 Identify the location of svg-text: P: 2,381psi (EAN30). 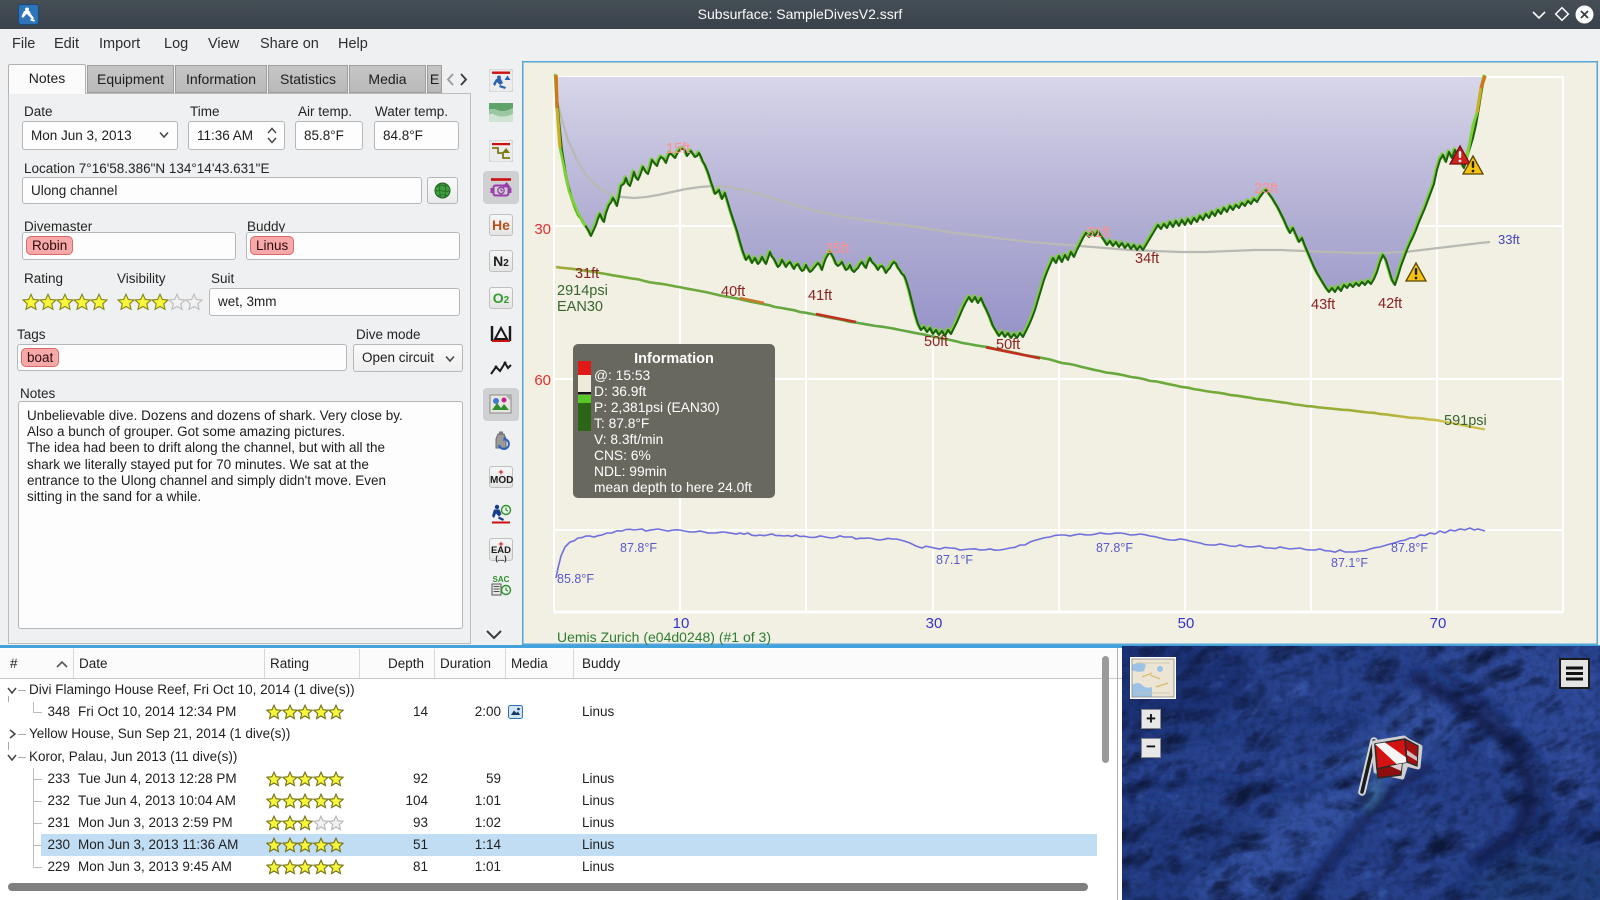
(657, 407).